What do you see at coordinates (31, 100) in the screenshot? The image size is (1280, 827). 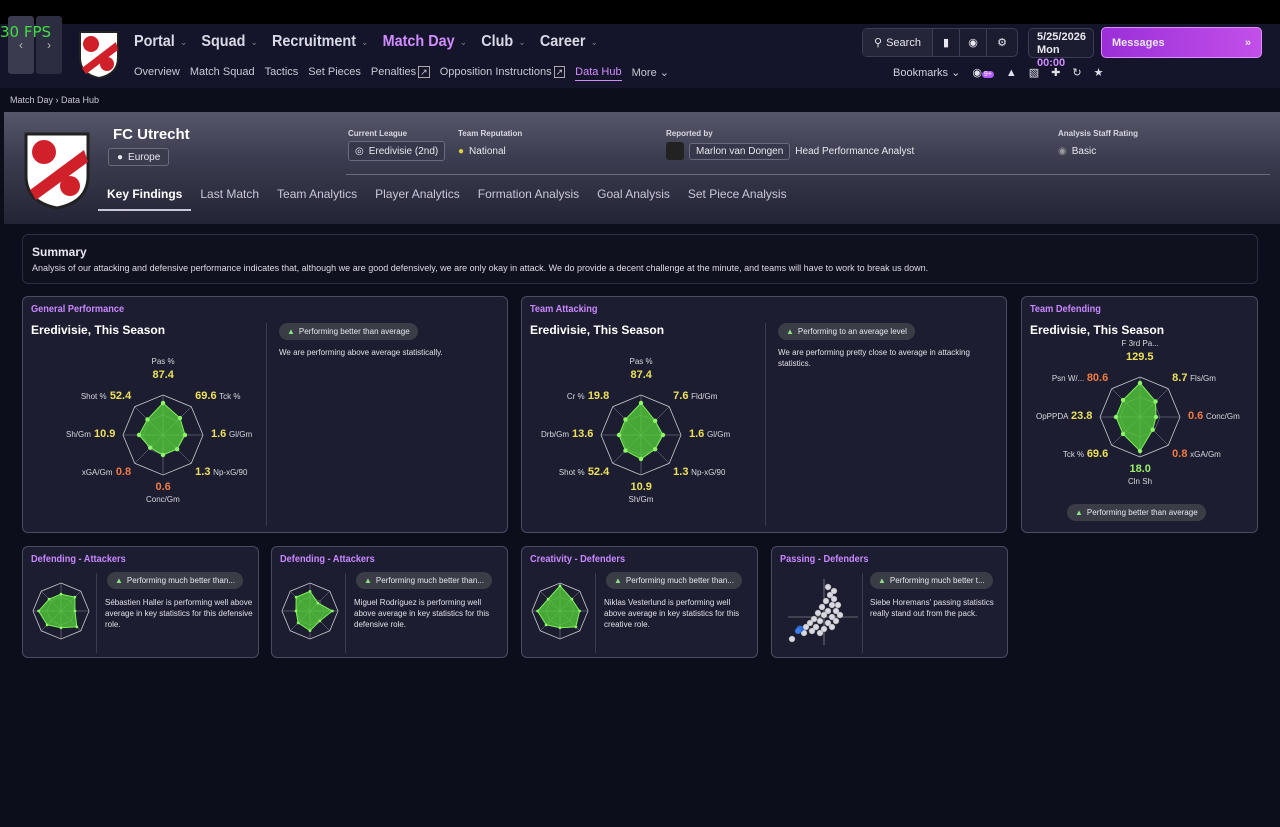 I see `breadcrumb-parent: Match Day` at bounding box center [31, 100].